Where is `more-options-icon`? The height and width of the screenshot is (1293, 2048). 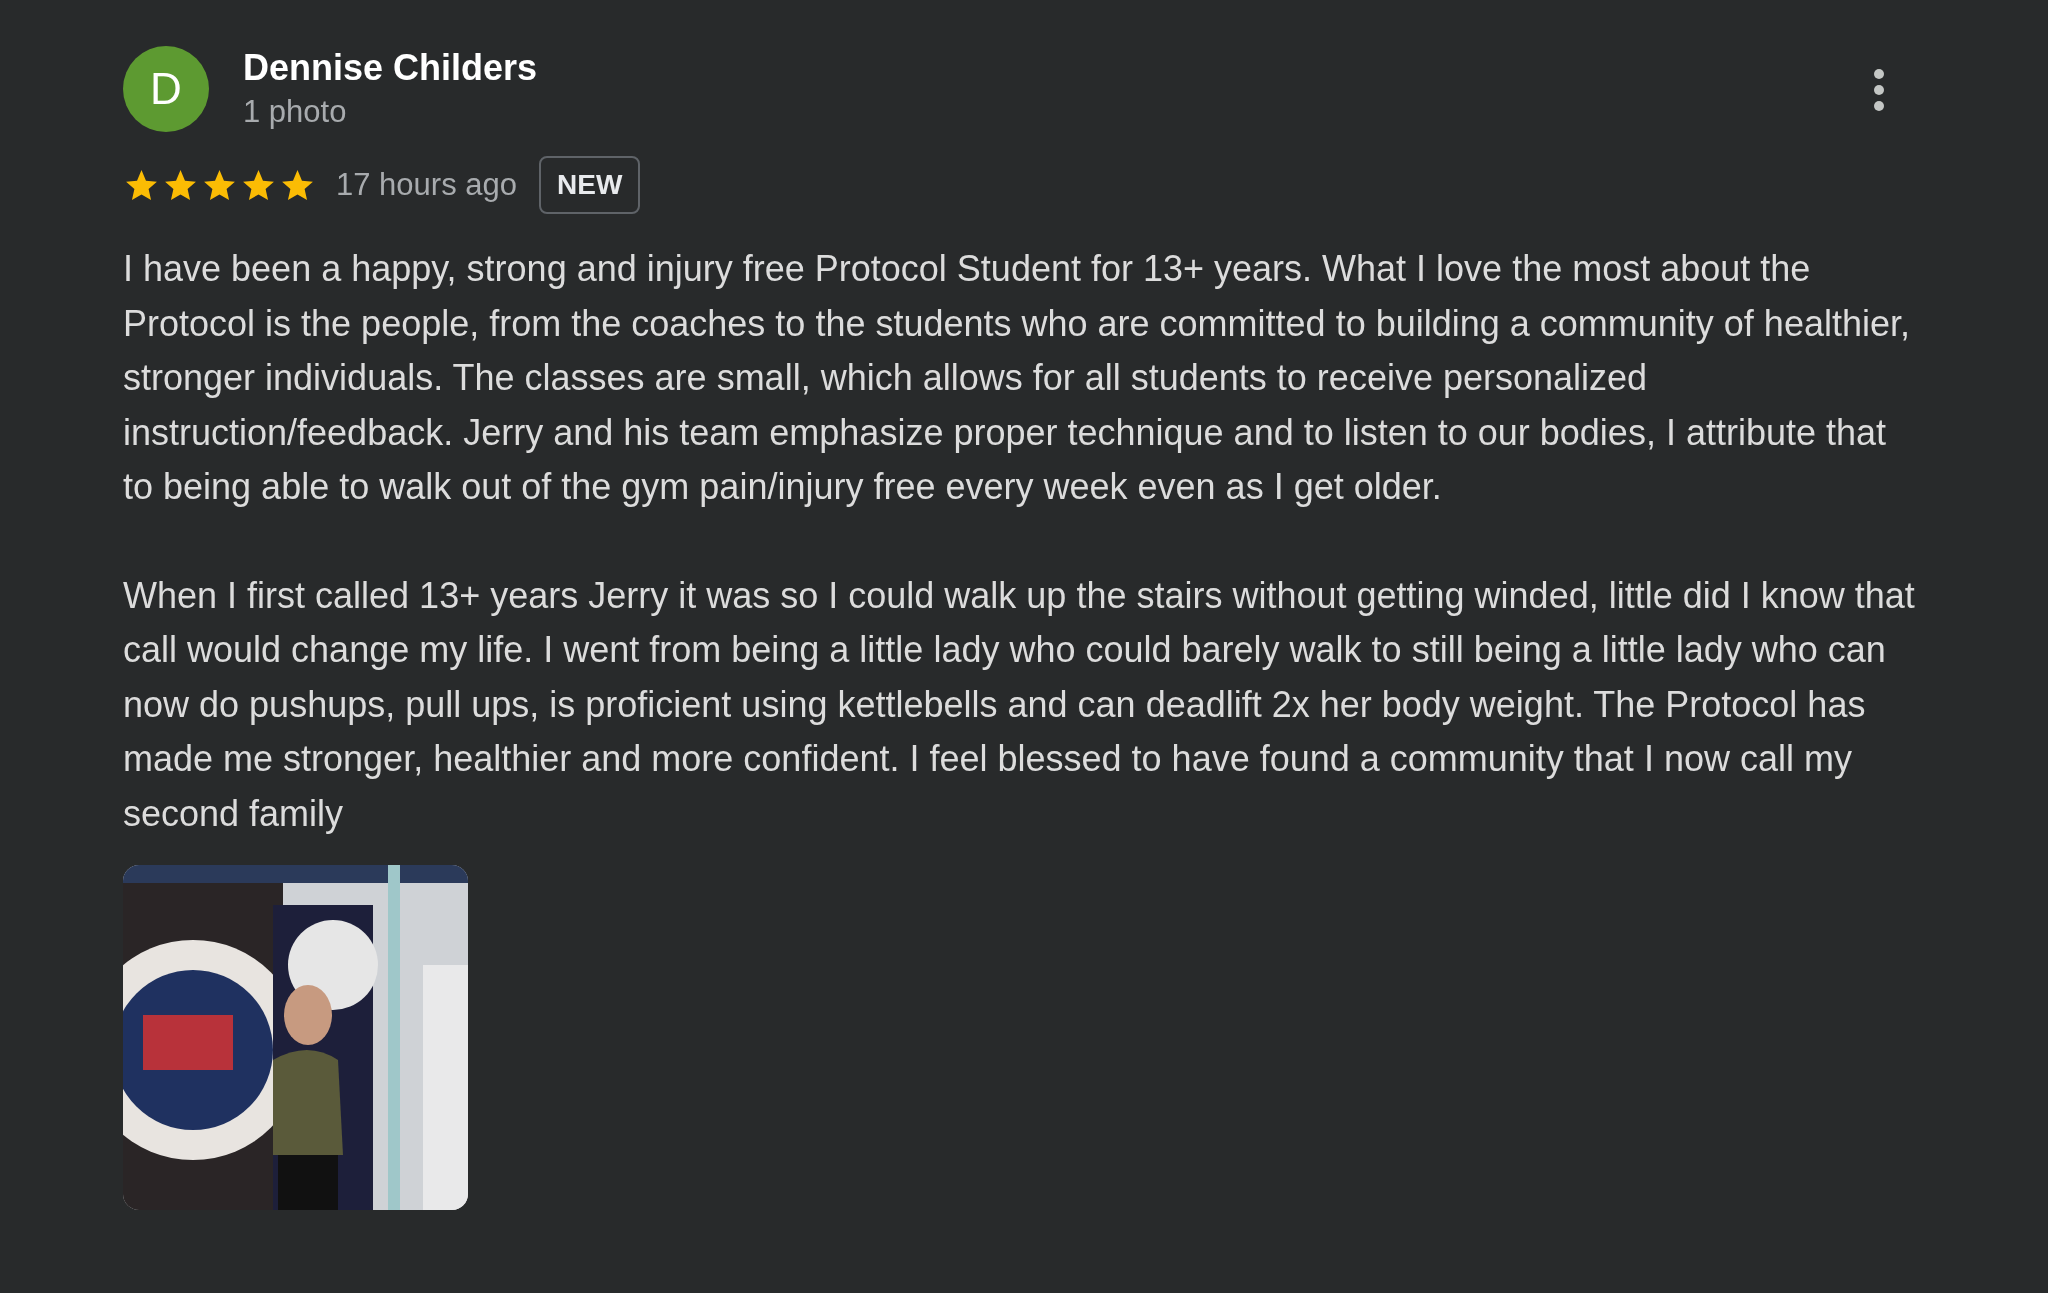
more-options-icon is located at coordinates (1879, 90).